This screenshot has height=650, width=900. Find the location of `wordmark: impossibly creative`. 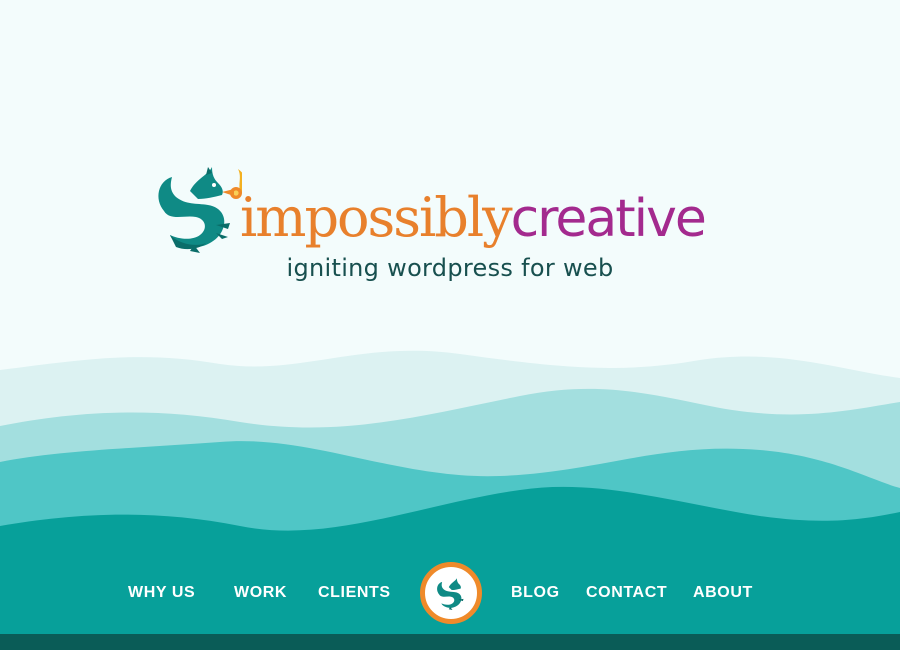

wordmark: impossibly creative is located at coordinates (473, 217).